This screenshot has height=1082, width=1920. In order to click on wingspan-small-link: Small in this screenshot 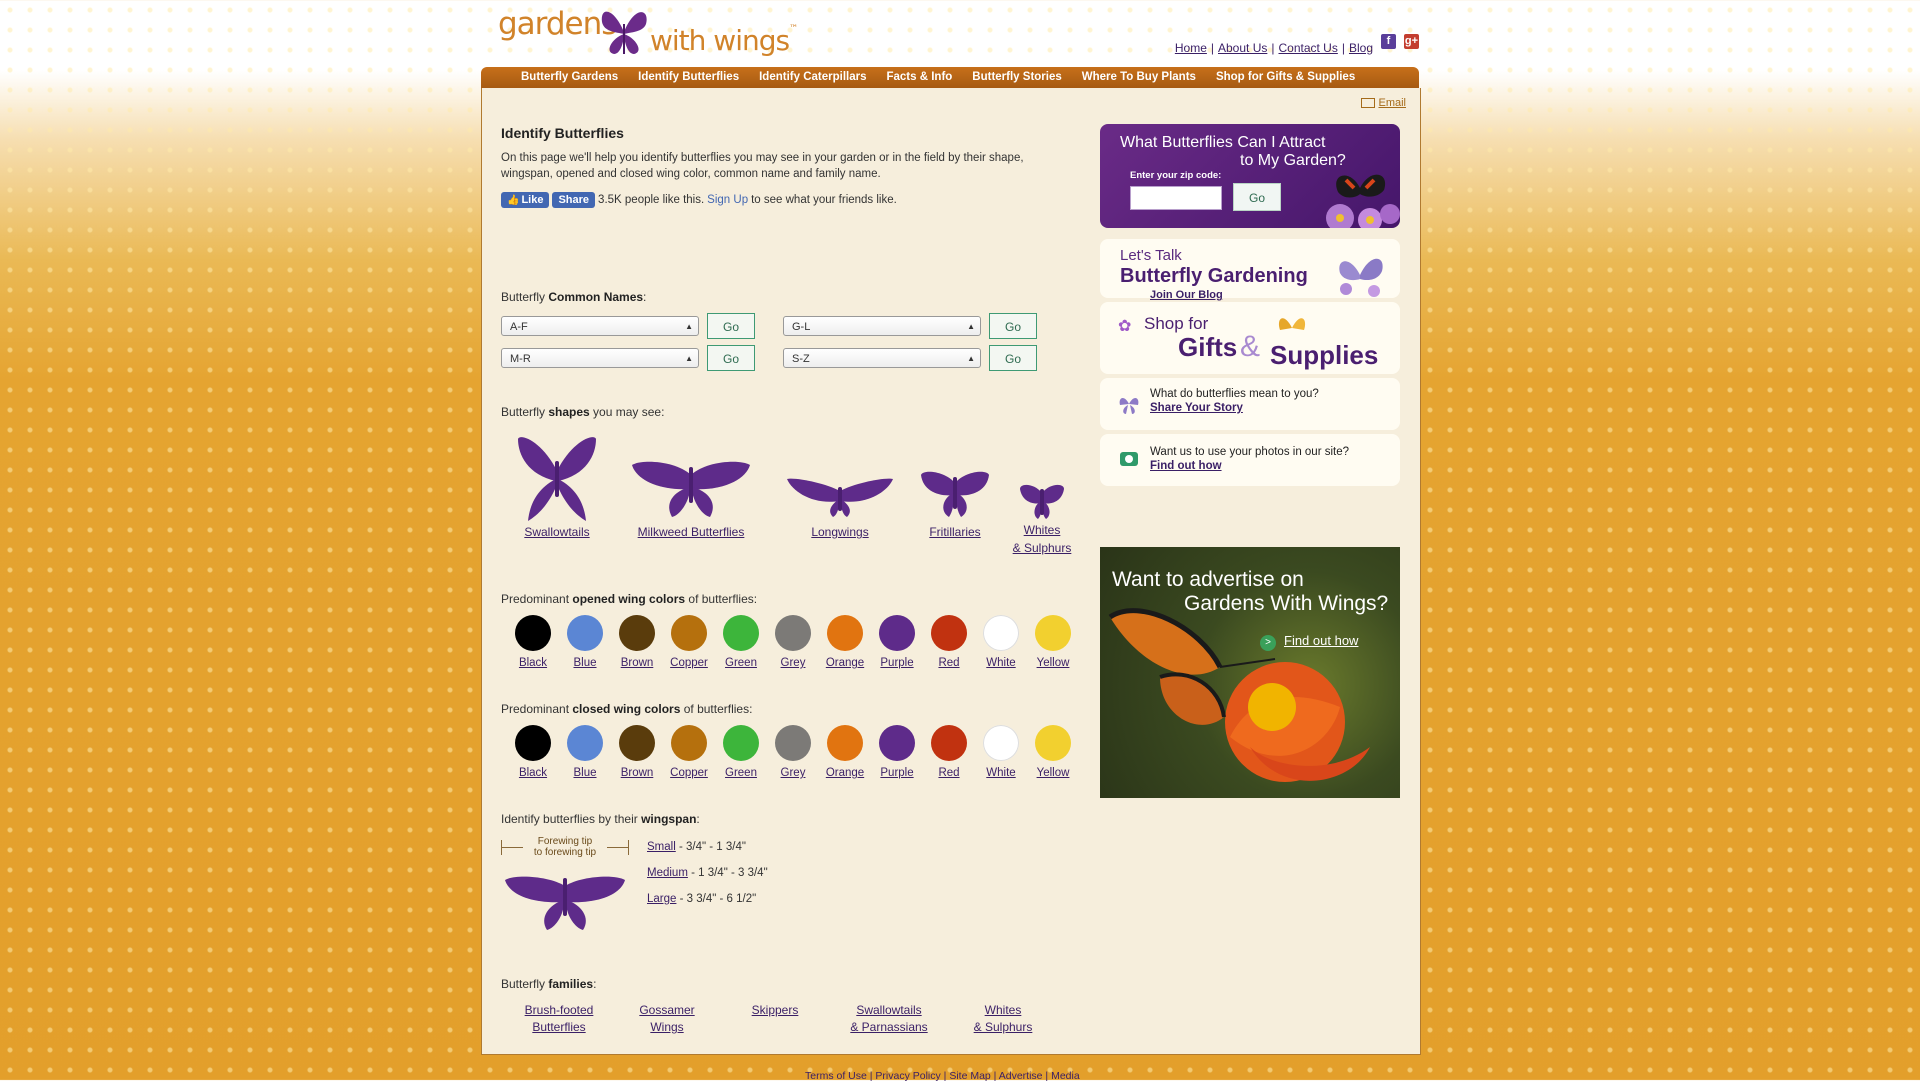, I will do `click(661, 847)`.